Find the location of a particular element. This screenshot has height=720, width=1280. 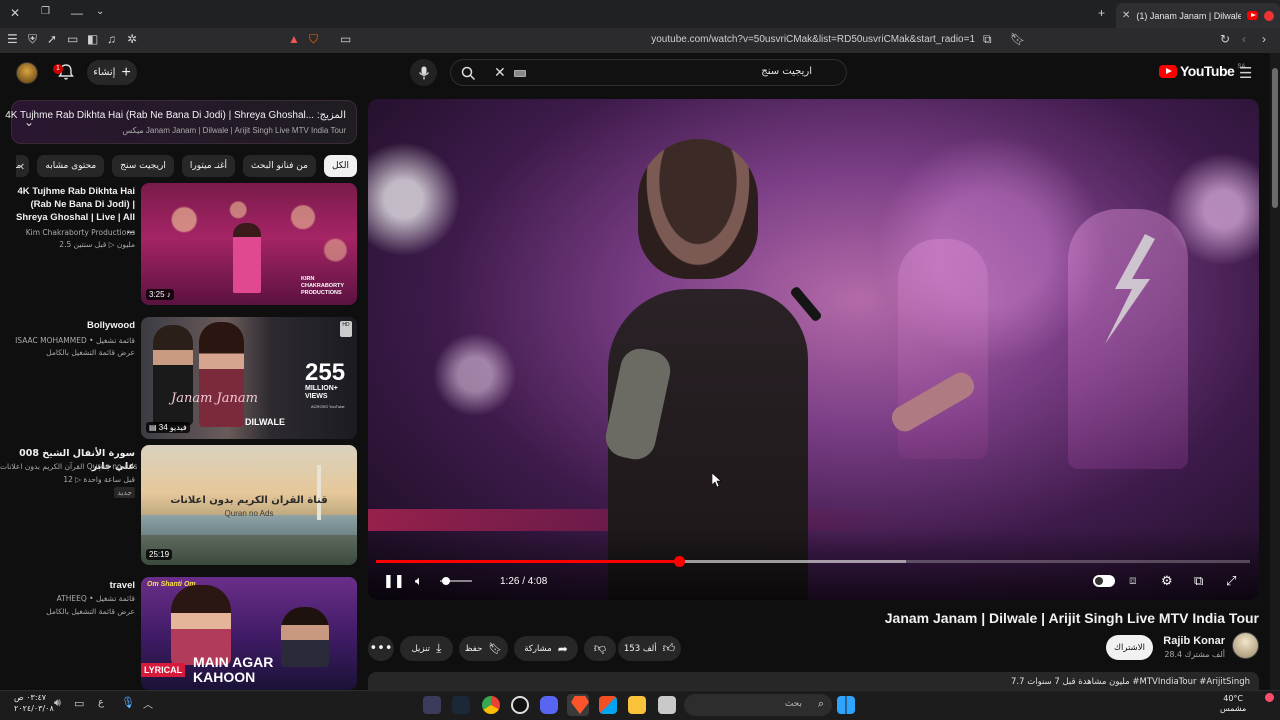

like-button: 153 ألف 👍︎ is located at coordinates (649, 648).